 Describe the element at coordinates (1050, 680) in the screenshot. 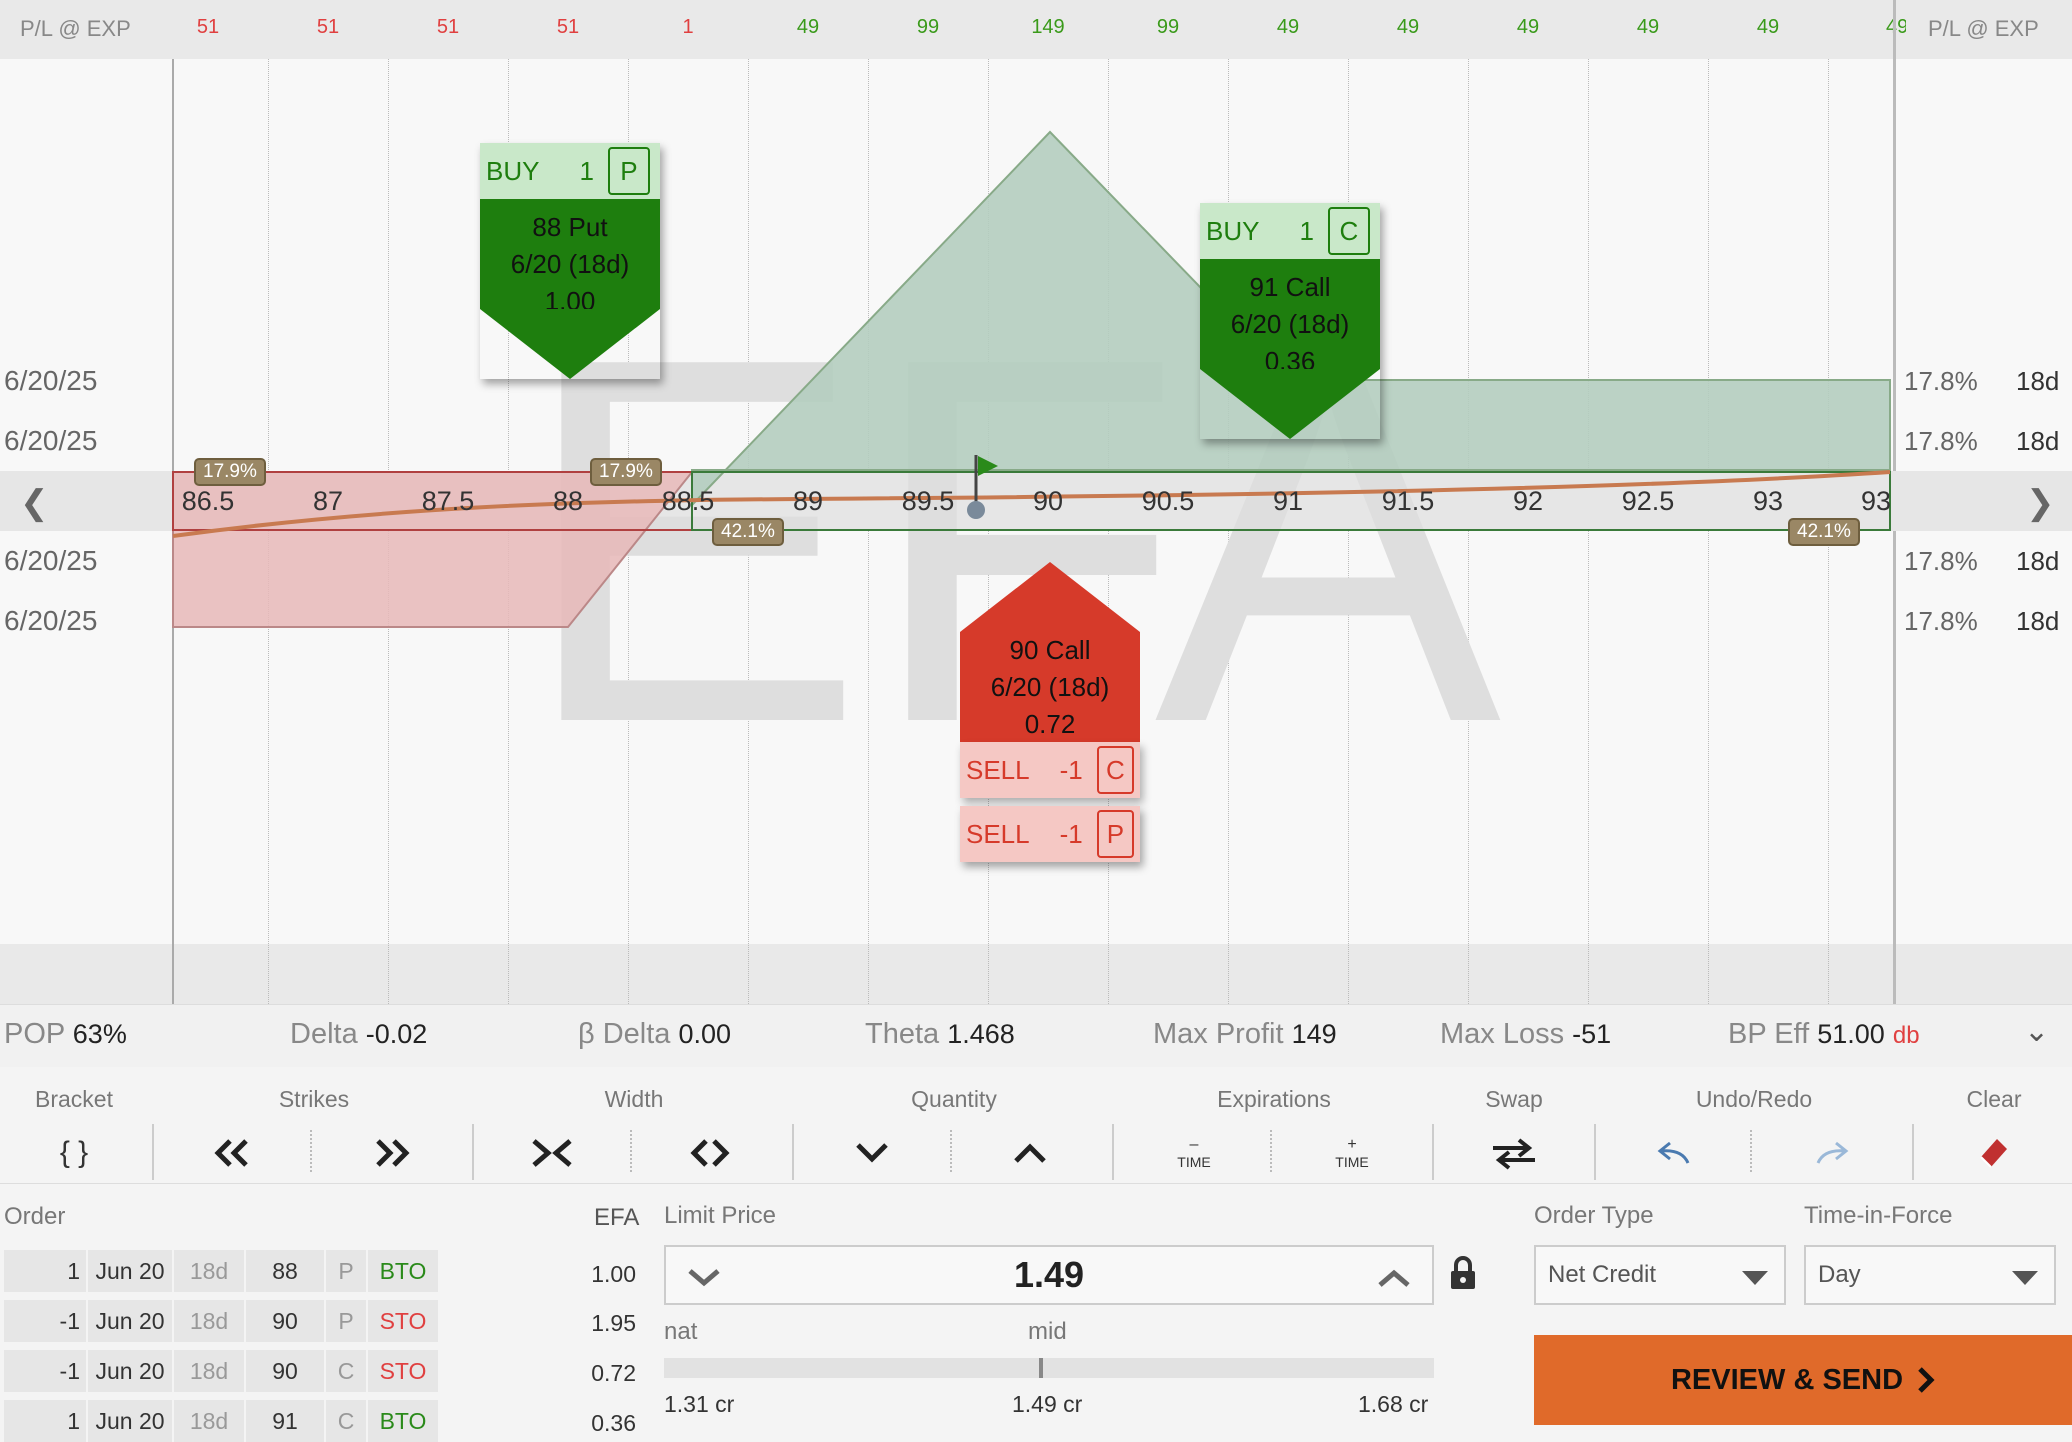

I see `leg-card-sell-call: 90 Call 6/20 (18d) 0.72 SELL -1 C` at that location.